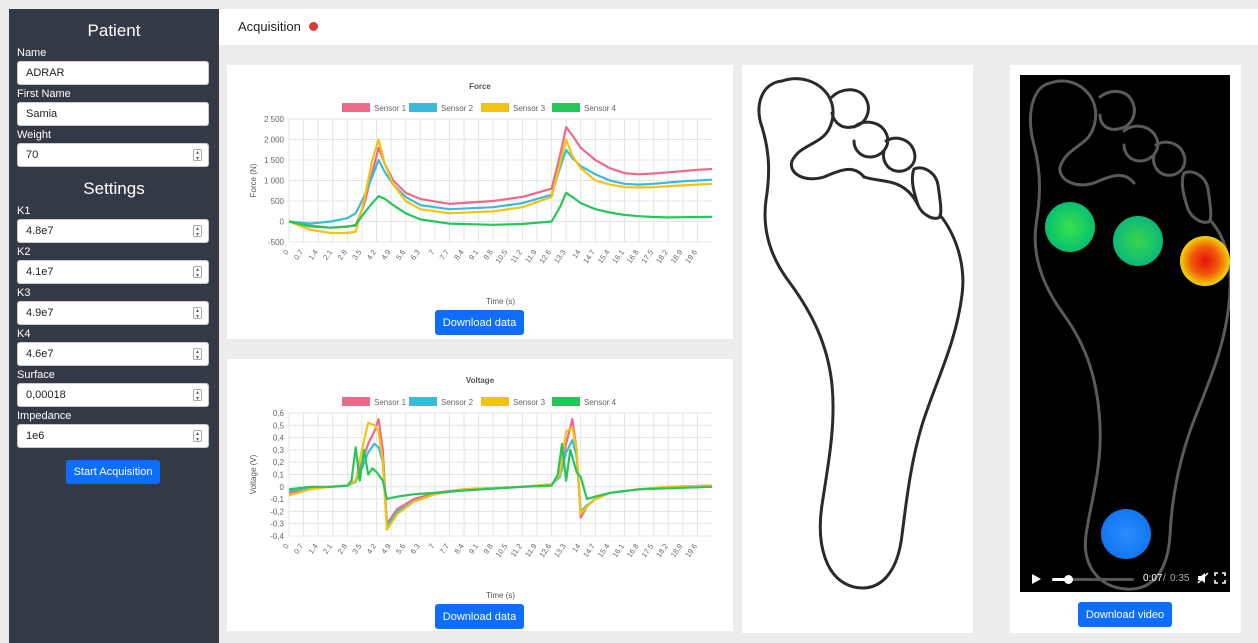 The image size is (1258, 643). What do you see at coordinates (1129, 335) in the screenshot?
I see `foot-heatmap-icon` at bounding box center [1129, 335].